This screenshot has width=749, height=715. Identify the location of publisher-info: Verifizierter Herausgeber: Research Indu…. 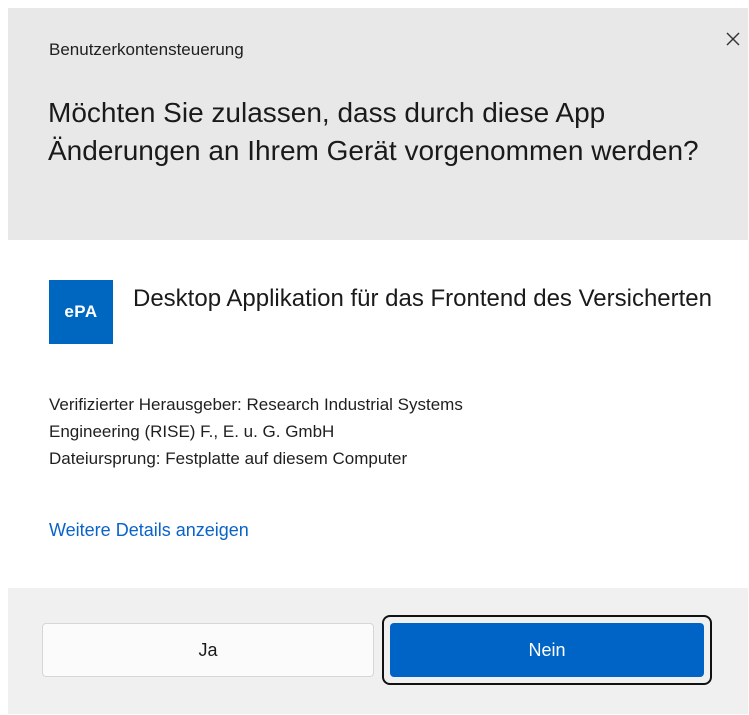
(369, 431).